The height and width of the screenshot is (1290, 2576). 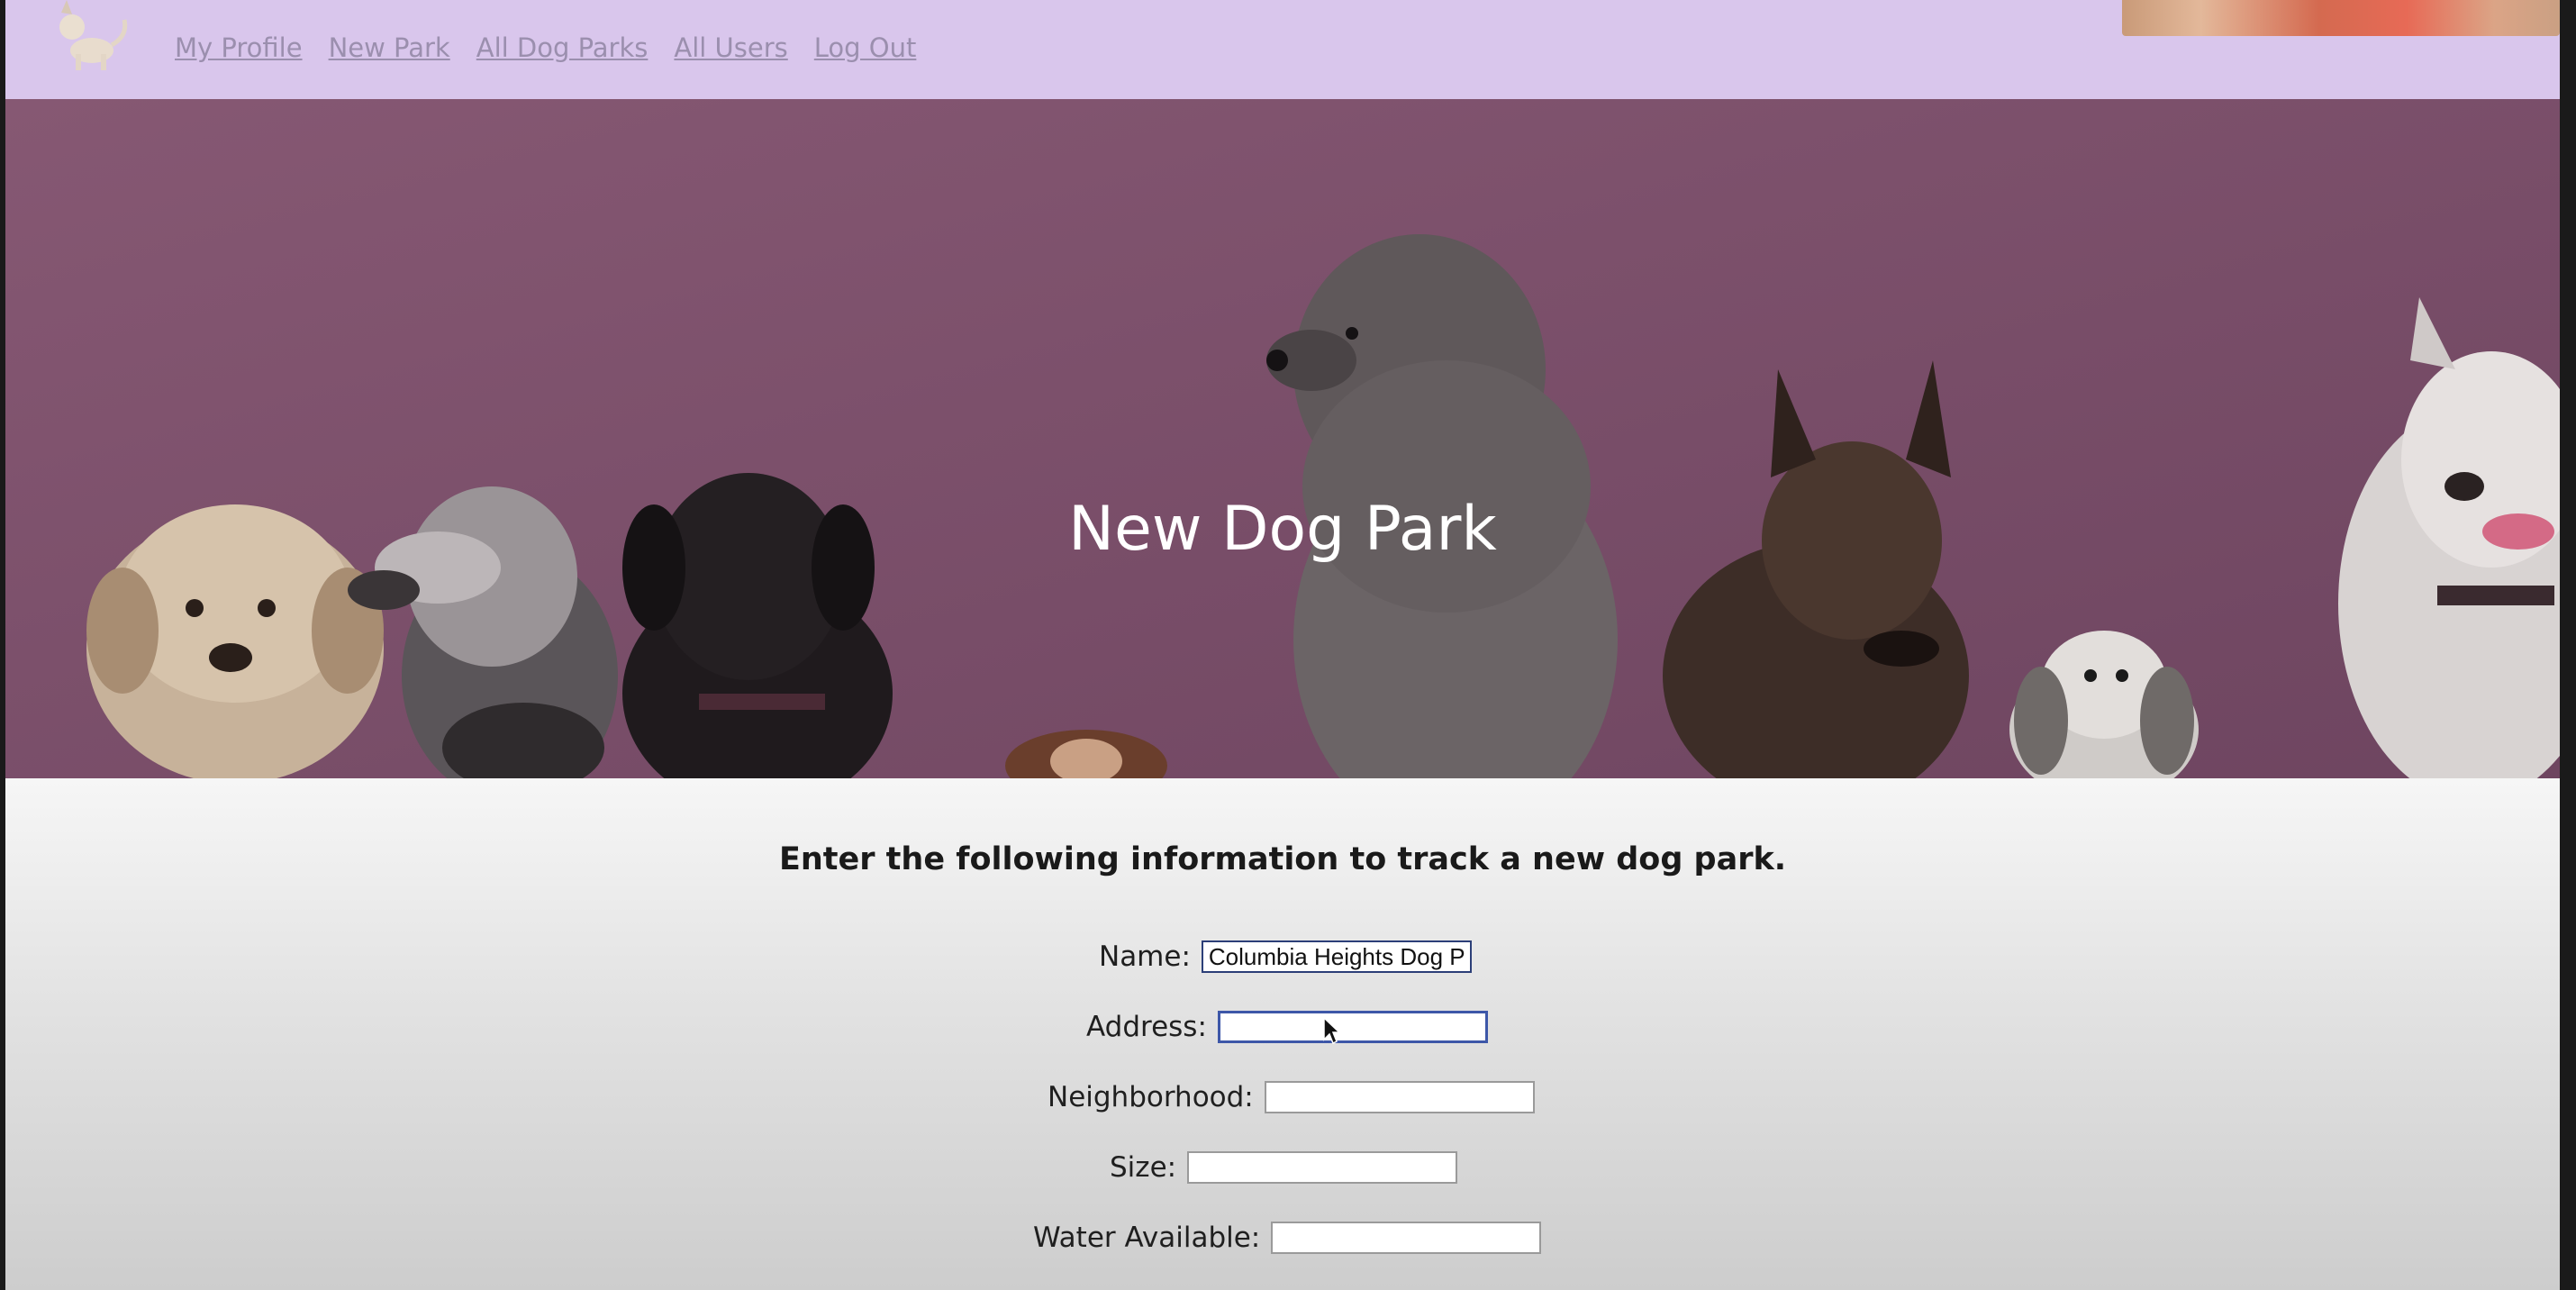 What do you see at coordinates (1336, 956) in the screenshot?
I see `name-input` at bounding box center [1336, 956].